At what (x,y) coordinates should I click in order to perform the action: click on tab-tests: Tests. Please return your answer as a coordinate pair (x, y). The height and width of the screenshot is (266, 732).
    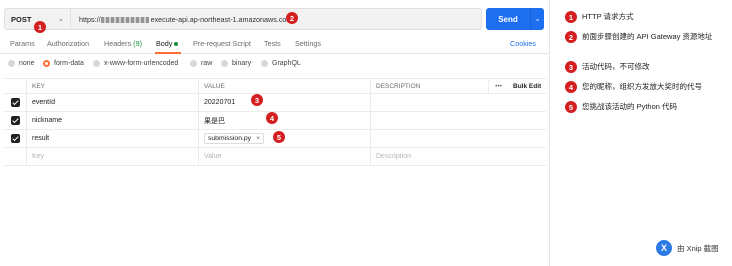
    Looking at the image, I should click on (272, 43).